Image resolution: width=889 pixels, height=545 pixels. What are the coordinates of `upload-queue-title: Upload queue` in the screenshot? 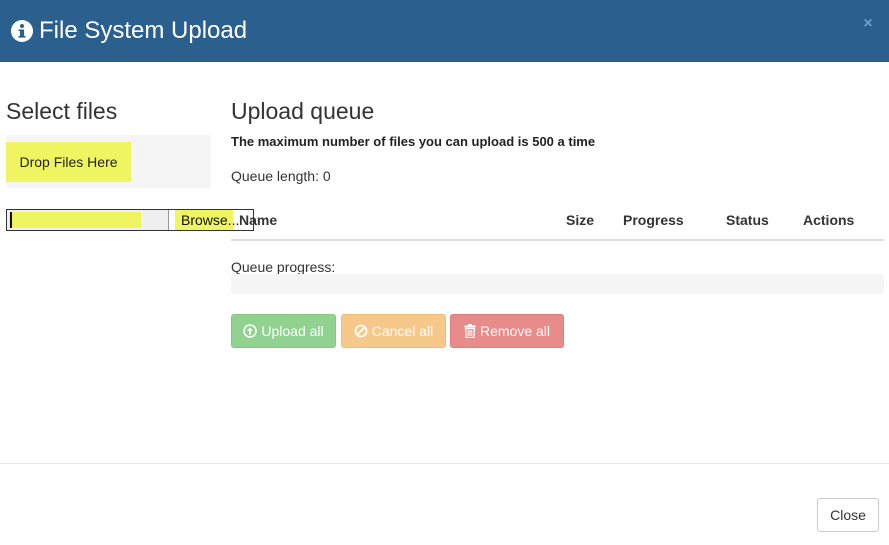 It's located at (303, 111).